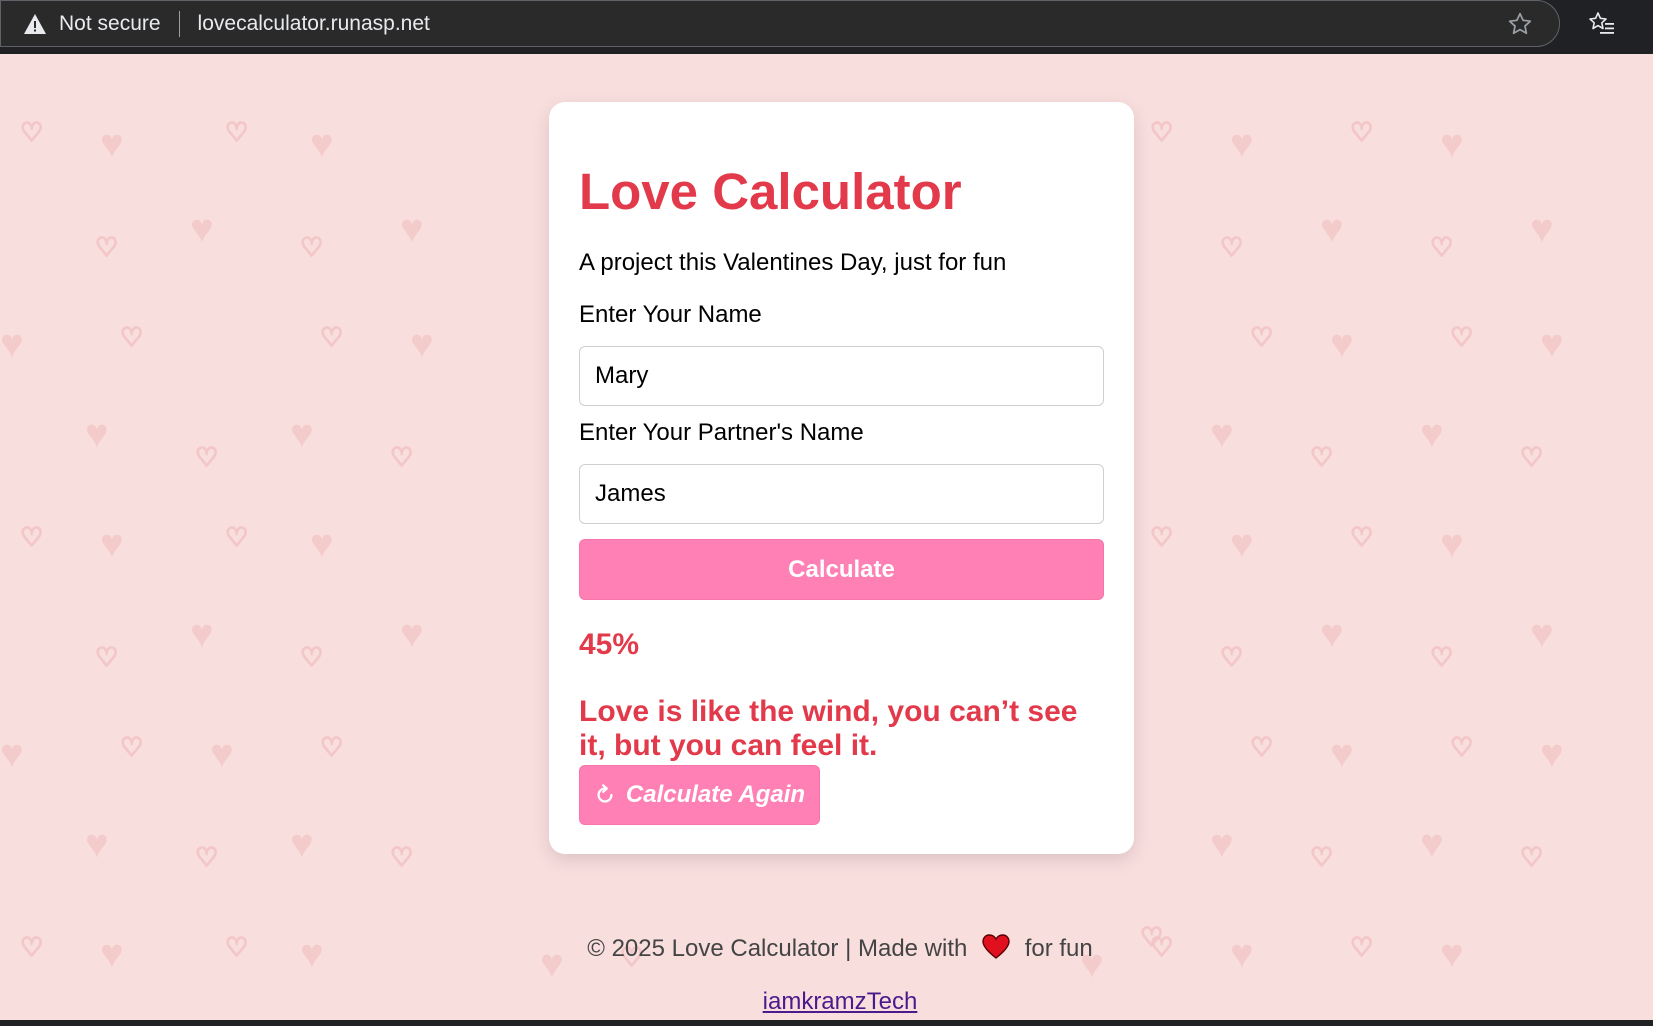 Image resolution: width=1653 pixels, height=1026 pixels. Describe the element at coordinates (996, 950) in the screenshot. I see `heart-icon` at that location.